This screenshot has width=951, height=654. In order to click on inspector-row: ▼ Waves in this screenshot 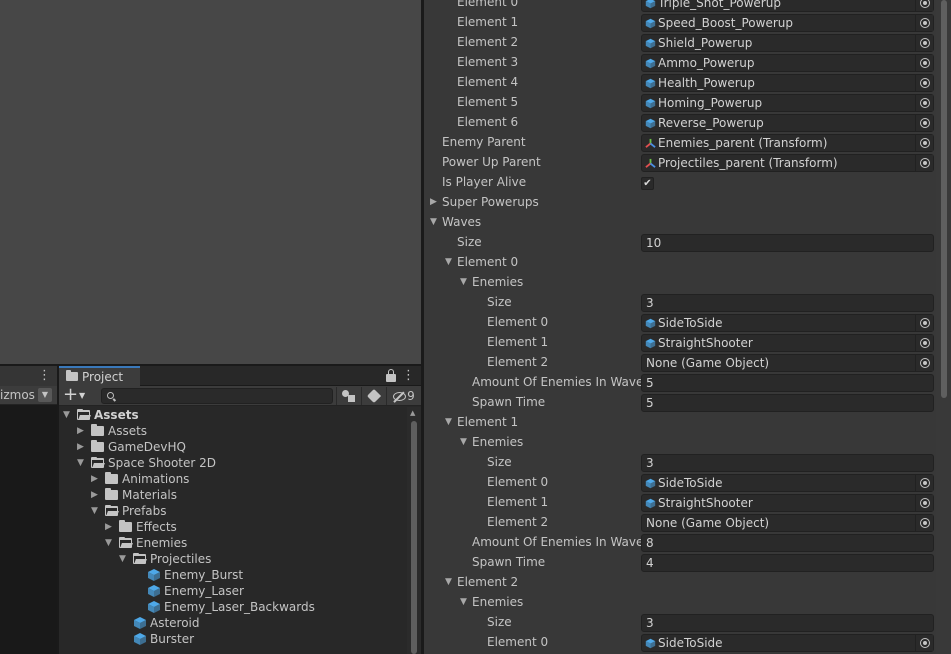, I will do `click(680, 222)`.